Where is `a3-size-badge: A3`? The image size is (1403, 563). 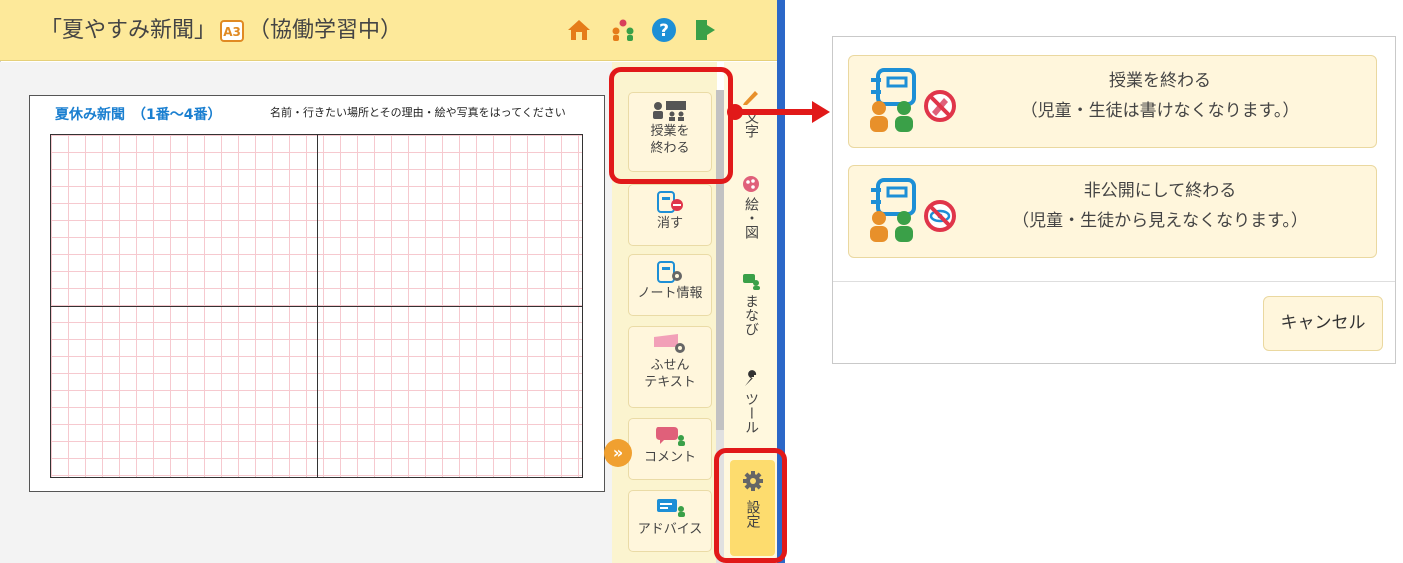
a3-size-badge: A3 is located at coordinates (232, 31).